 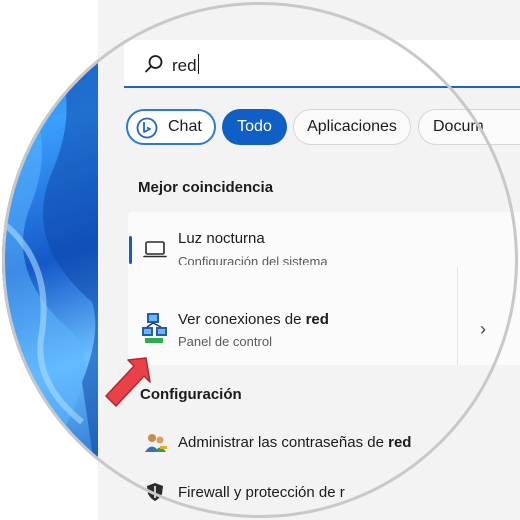 What do you see at coordinates (155, 492) in the screenshot?
I see `shield-icon` at bounding box center [155, 492].